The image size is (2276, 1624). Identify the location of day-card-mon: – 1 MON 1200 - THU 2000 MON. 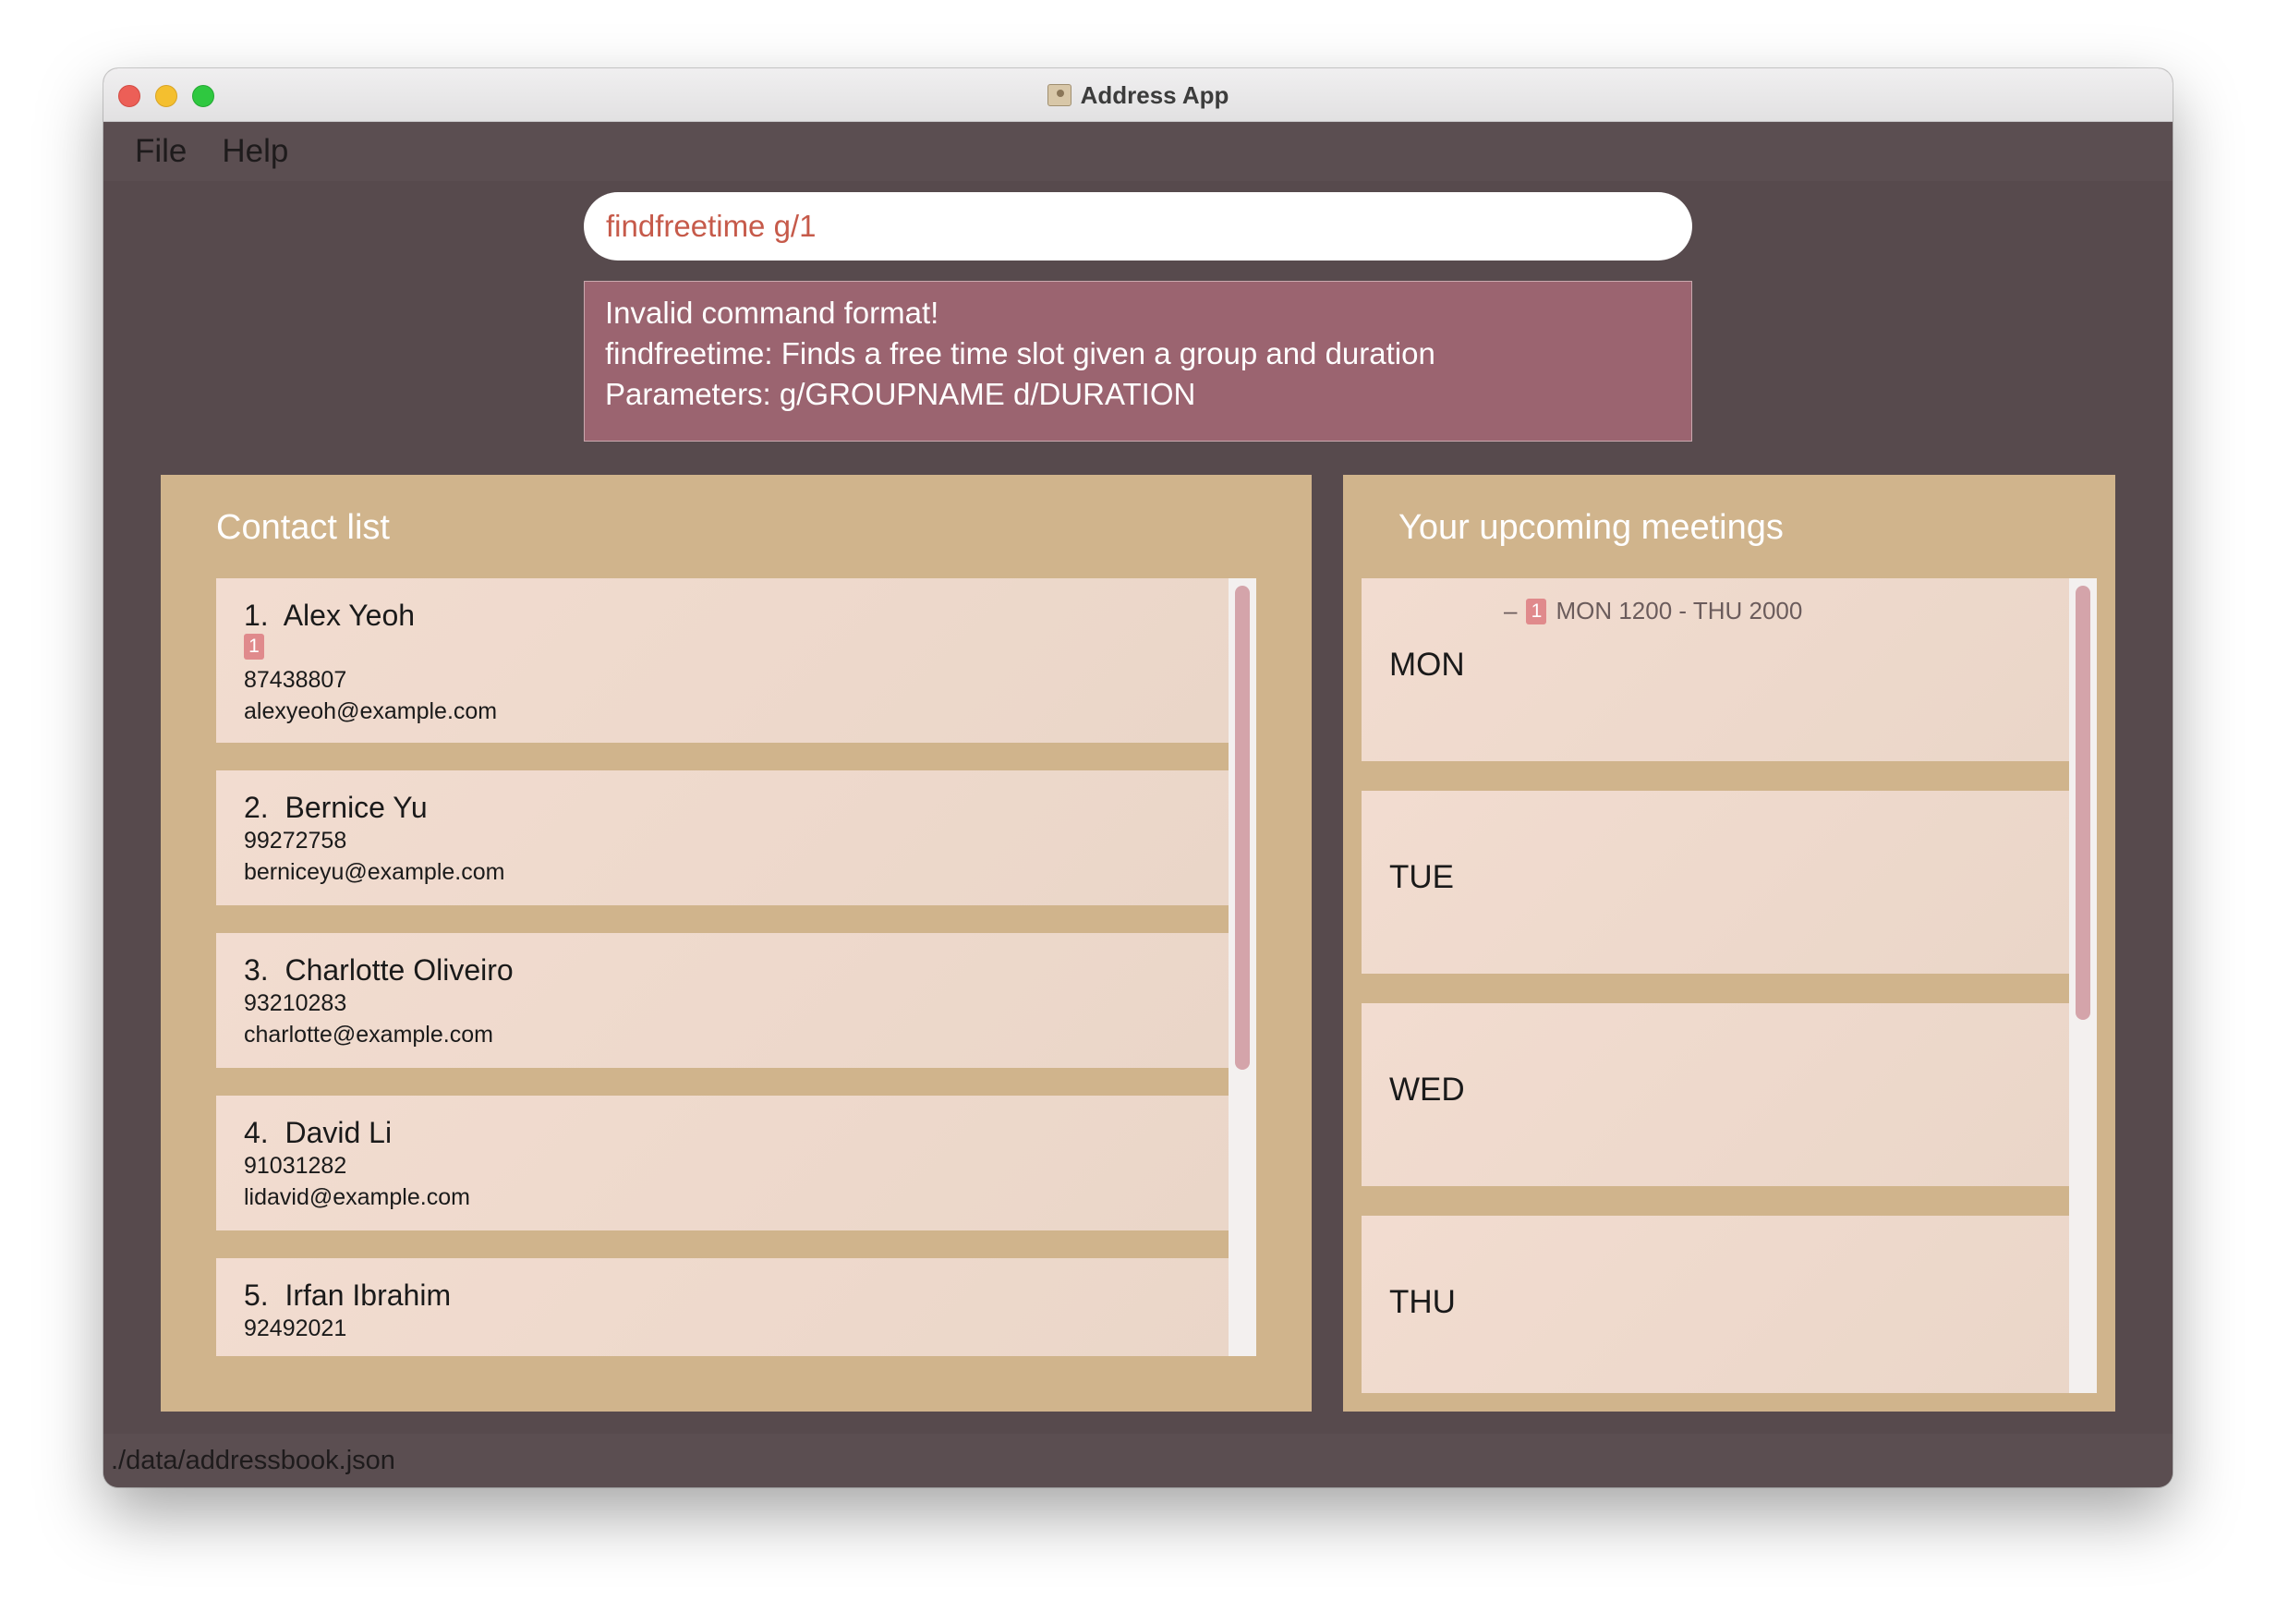
(1715, 669).